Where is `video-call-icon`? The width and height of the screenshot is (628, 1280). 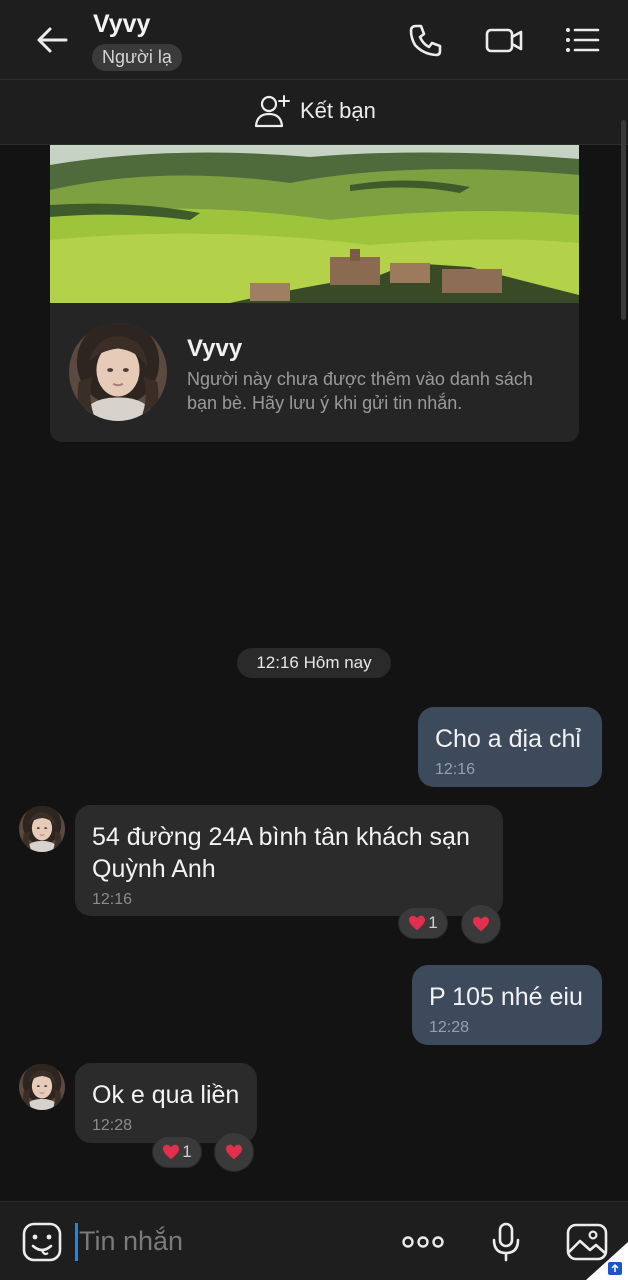
video-call-icon is located at coordinates (504, 40).